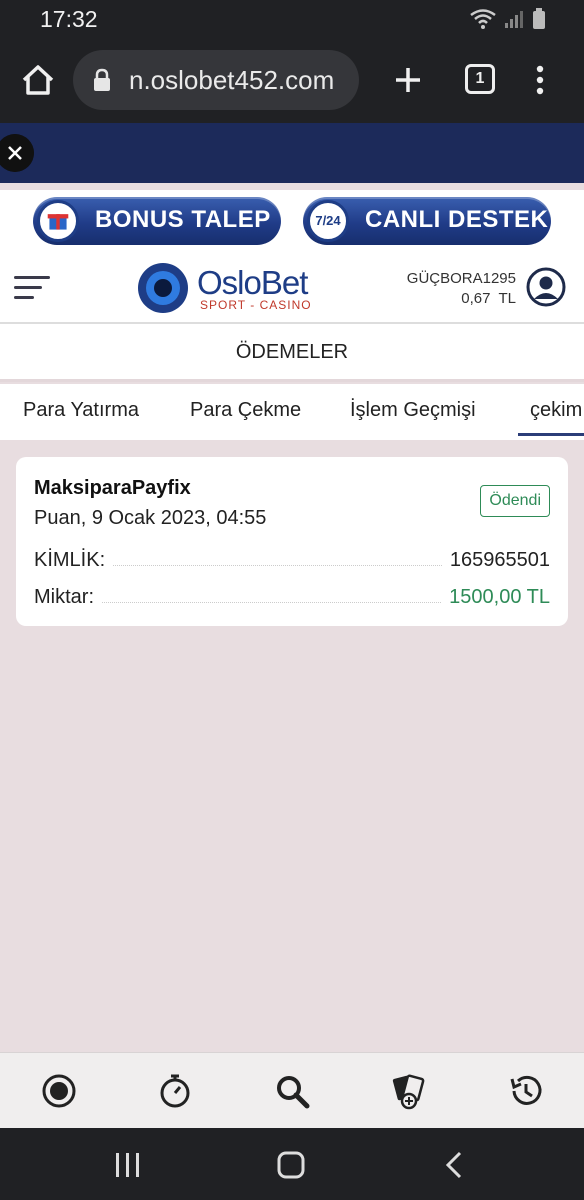  Describe the element at coordinates (112, 488) in the screenshot. I see `payment-provider: MaksiparaPayfix` at that location.